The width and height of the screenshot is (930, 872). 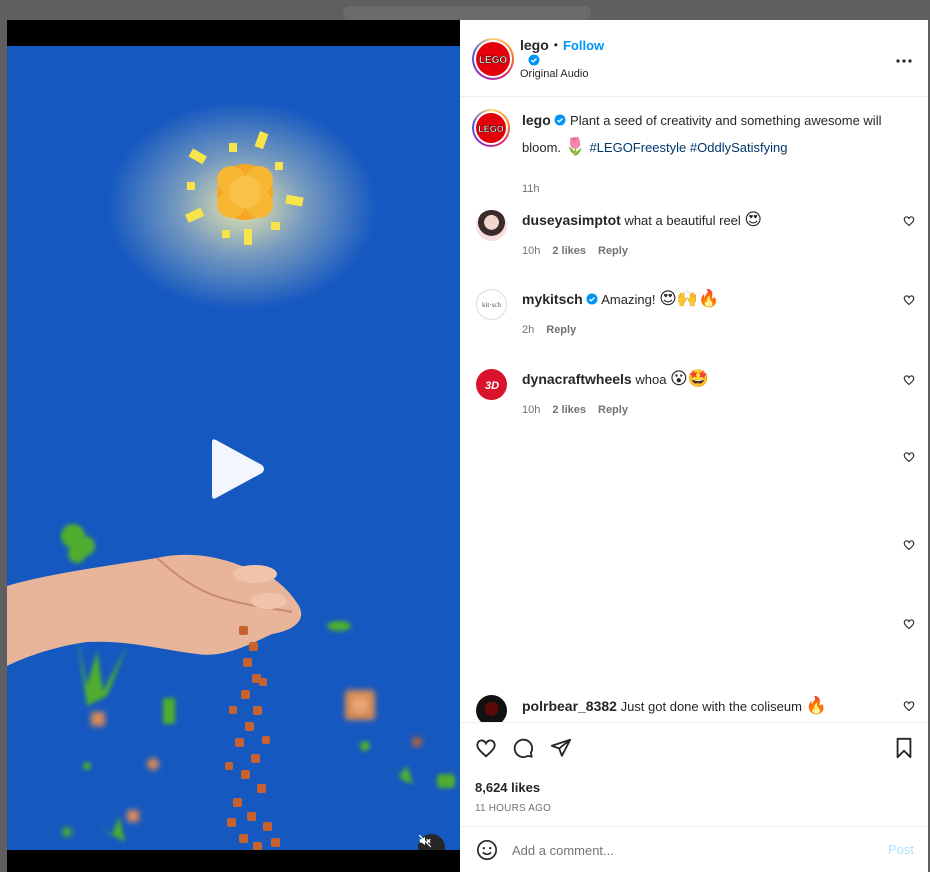 What do you see at coordinates (583, 45) in the screenshot?
I see `follow-button: Follow` at bounding box center [583, 45].